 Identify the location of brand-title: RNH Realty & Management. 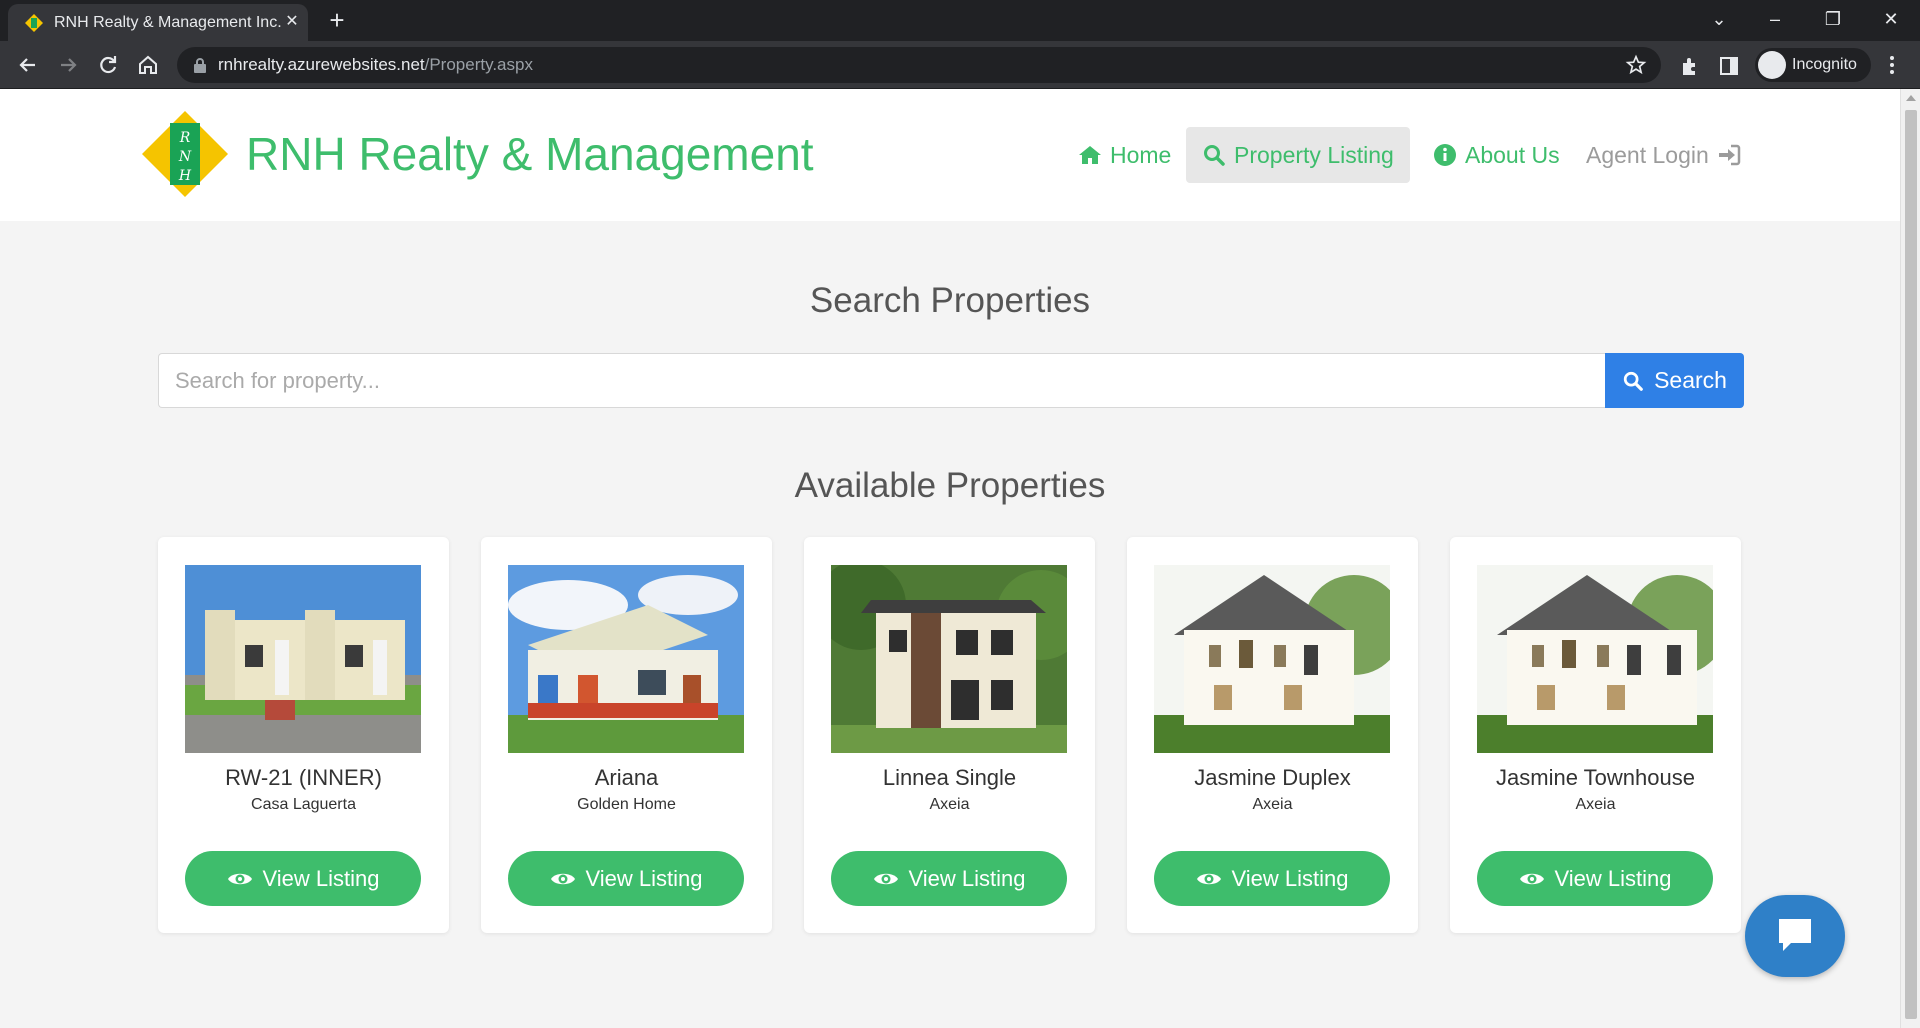
(530, 154).